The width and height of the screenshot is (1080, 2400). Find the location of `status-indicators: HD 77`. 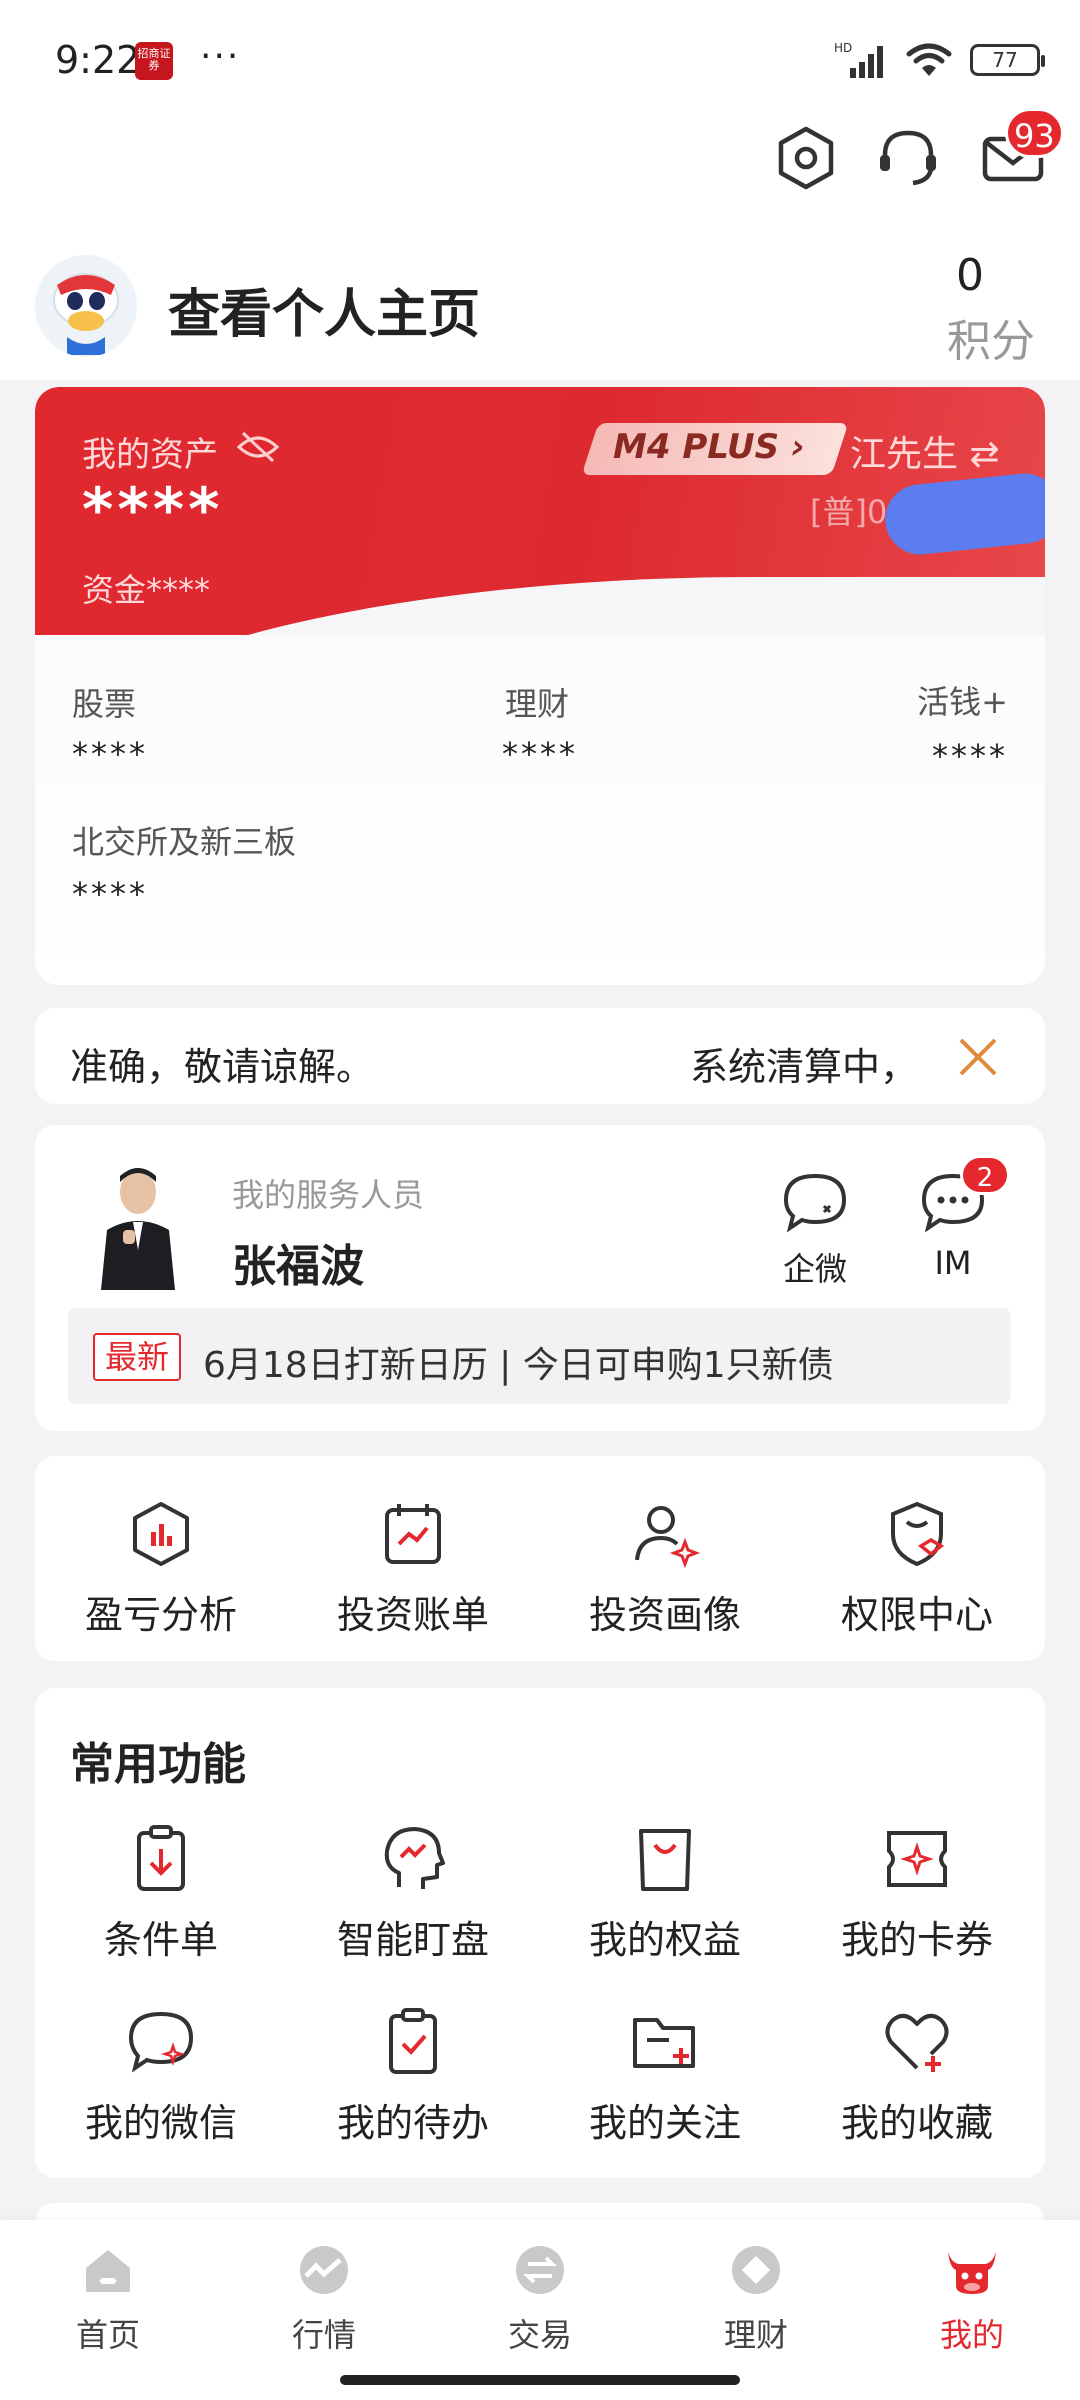

status-indicators: HD 77 is located at coordinates (938, 60).